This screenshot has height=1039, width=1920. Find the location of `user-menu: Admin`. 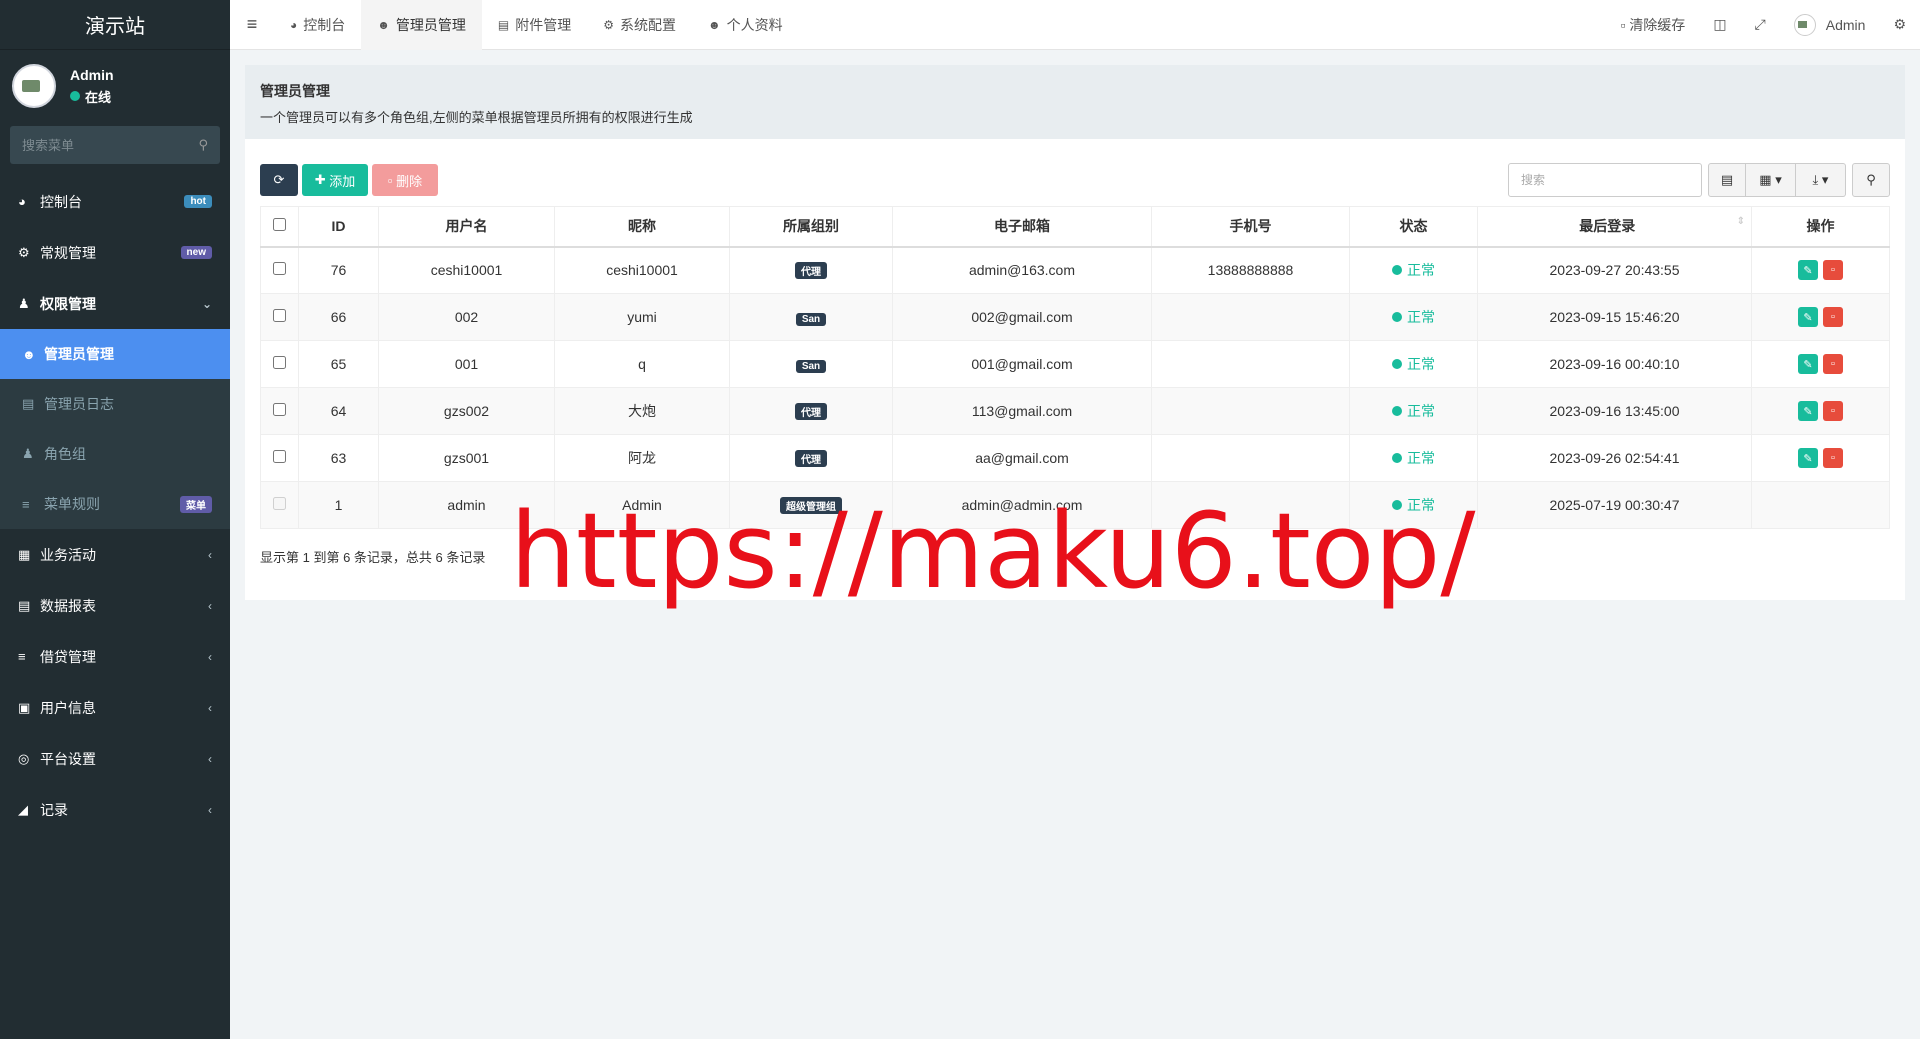

user-menu: Admin is located at coordinates (1830, 25).